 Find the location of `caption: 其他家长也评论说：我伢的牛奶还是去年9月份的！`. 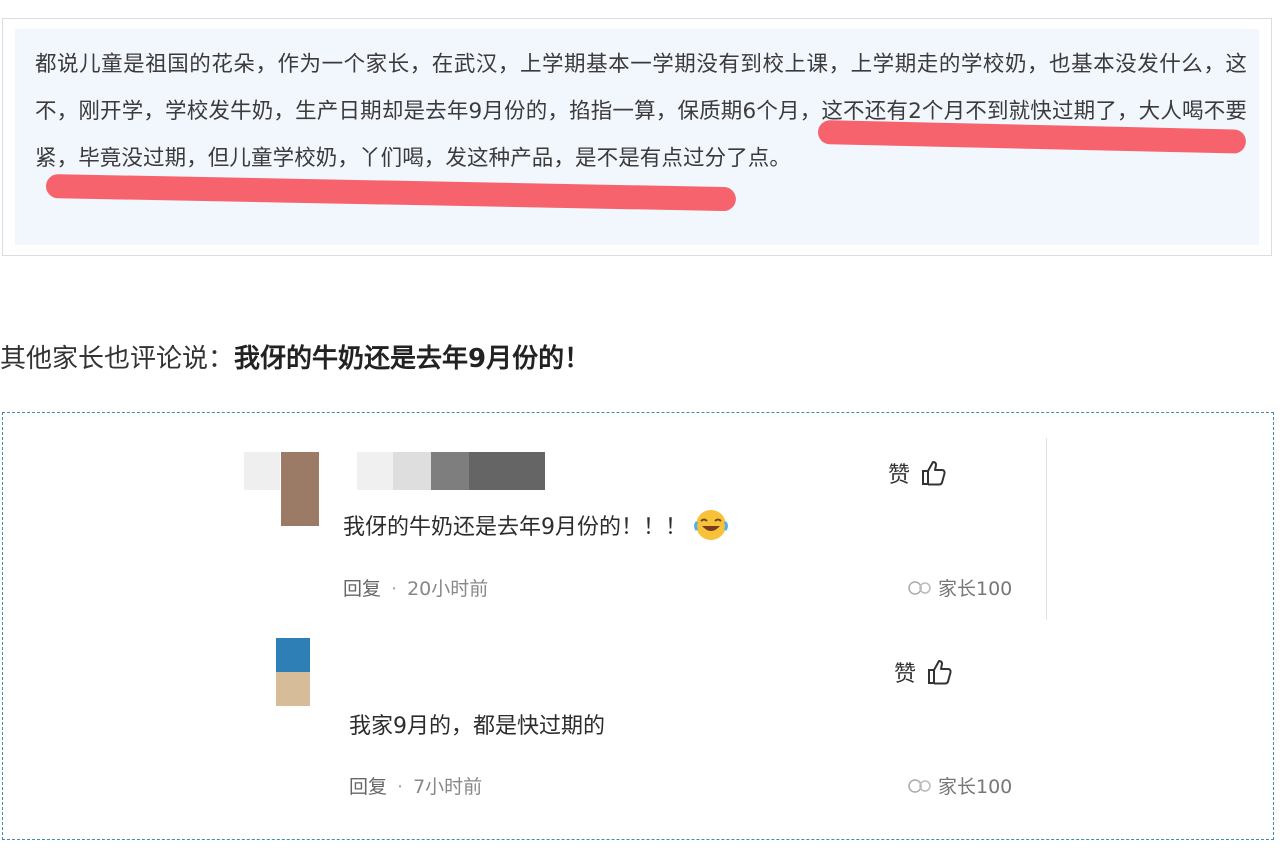

caption: 其他家长也评论说：我伢的牛奶还是去年9月份的！ is located at coordinates (295, 356).